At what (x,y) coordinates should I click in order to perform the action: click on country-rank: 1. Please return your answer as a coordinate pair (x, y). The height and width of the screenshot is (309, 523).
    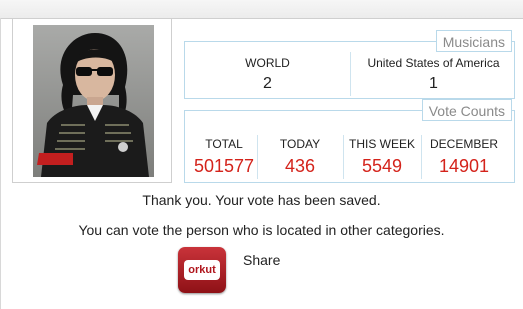
    Looking at the image, I should click on (433, 83).